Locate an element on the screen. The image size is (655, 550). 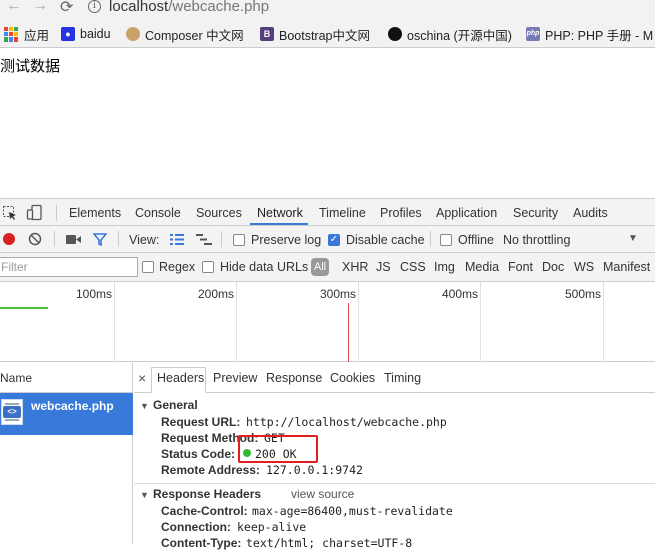
tab-cookies: Cookies is located at coordinates (352, 378).